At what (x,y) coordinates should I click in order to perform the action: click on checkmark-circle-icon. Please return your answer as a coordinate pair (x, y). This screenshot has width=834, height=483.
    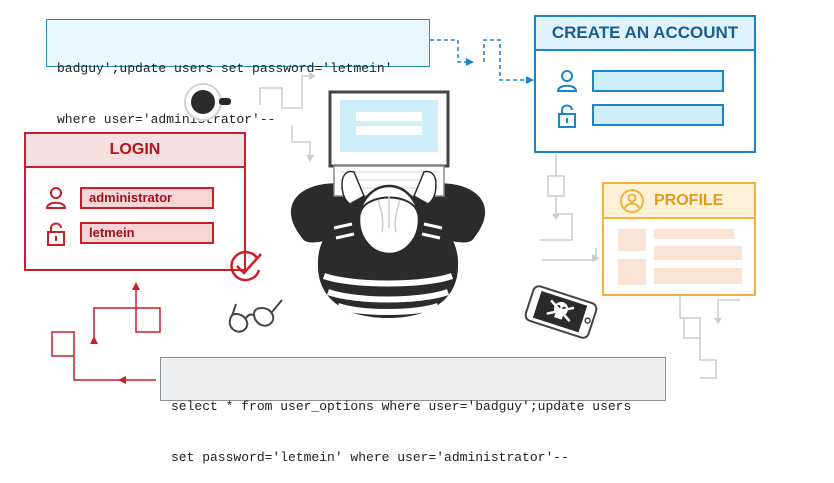
    Looking at the image, I should click on (246, 266).